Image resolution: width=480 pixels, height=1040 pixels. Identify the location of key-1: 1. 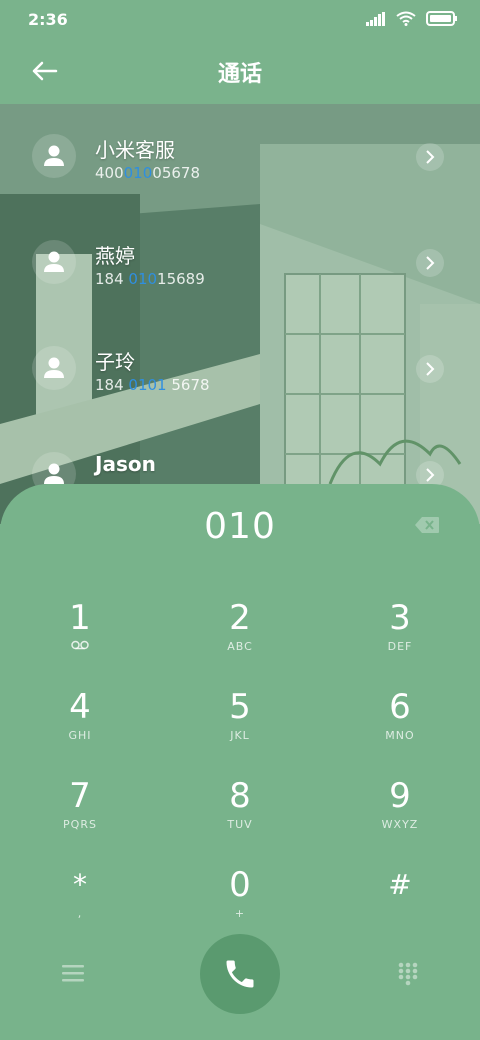
(80, 636).